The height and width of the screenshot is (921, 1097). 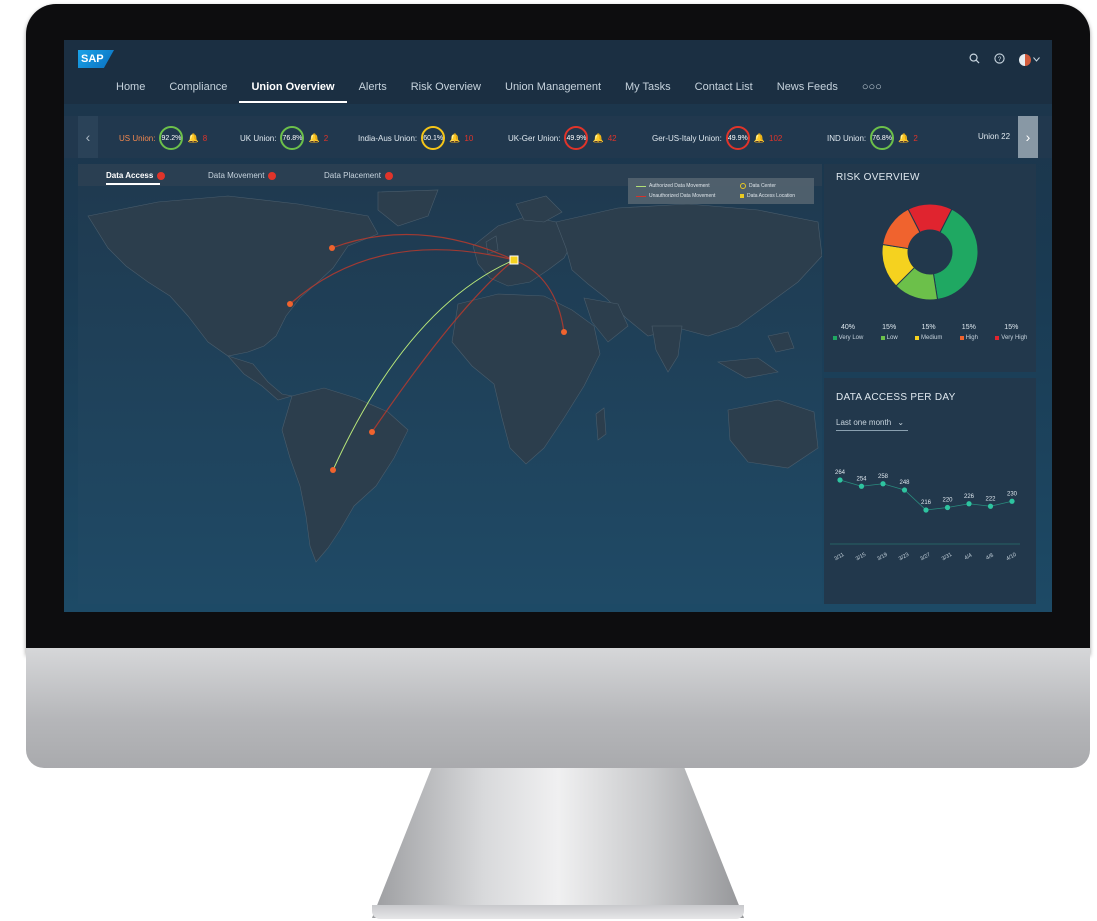 I want to click on legend-data-center: Data Center, so click(x=758, y=186).